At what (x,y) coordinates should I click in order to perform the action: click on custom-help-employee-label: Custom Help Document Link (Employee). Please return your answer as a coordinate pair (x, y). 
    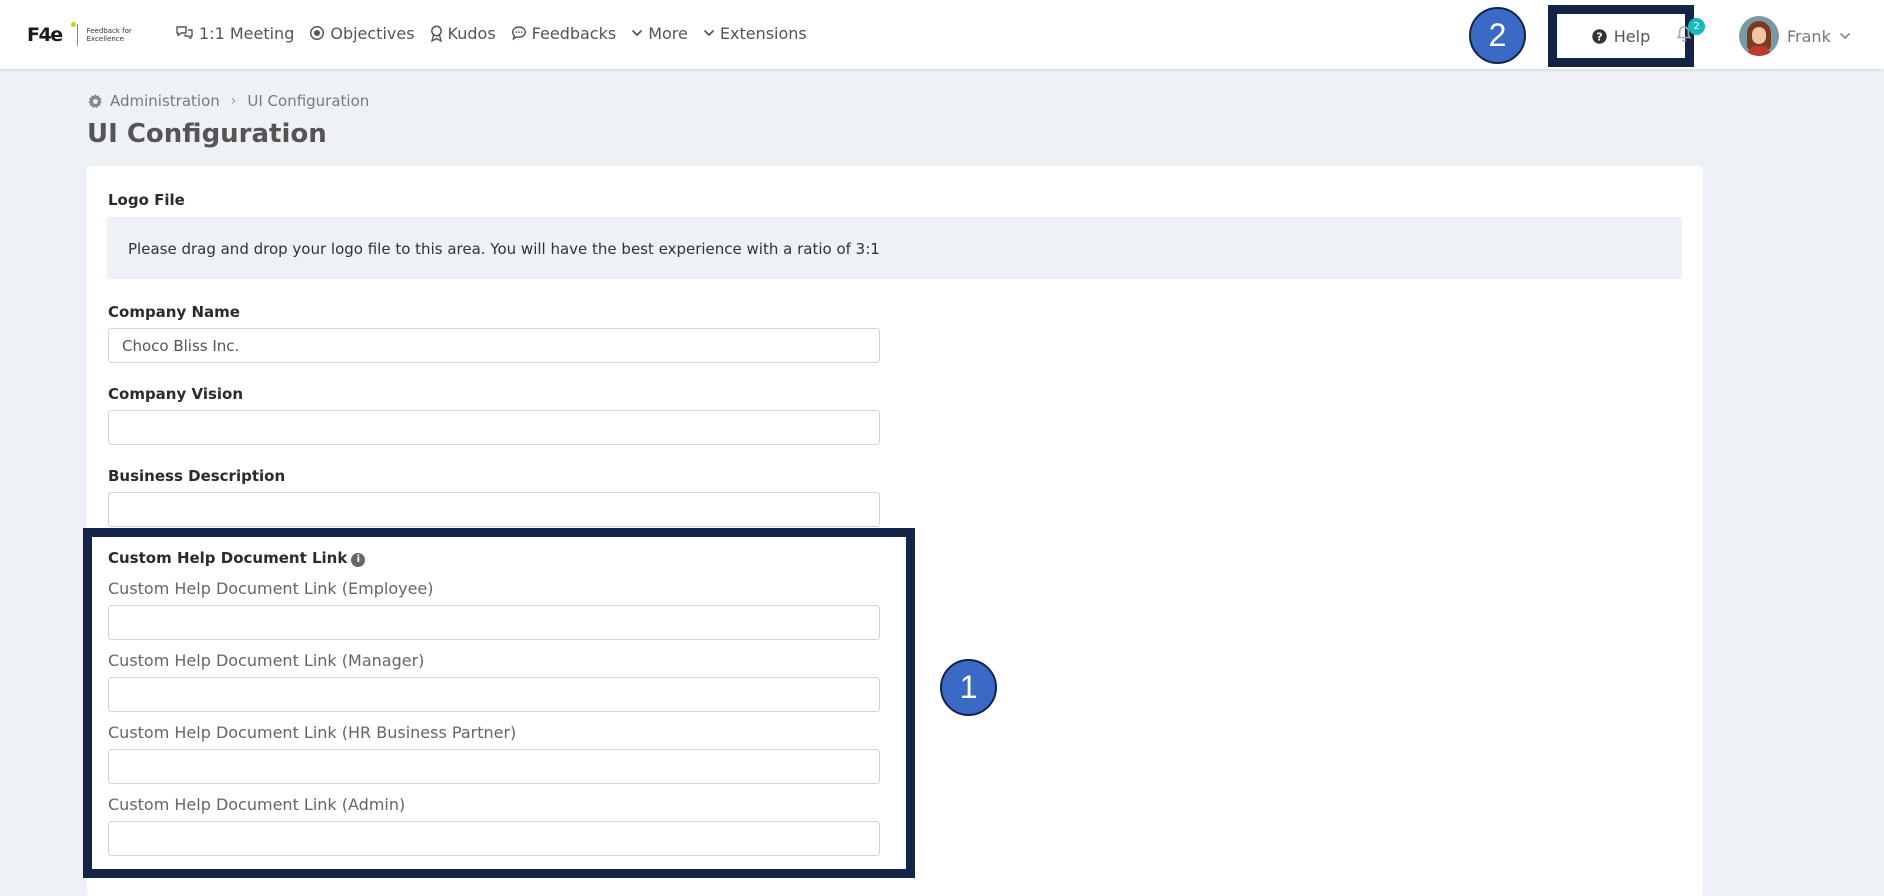
    Looking at the image, I should click on (271, 588).